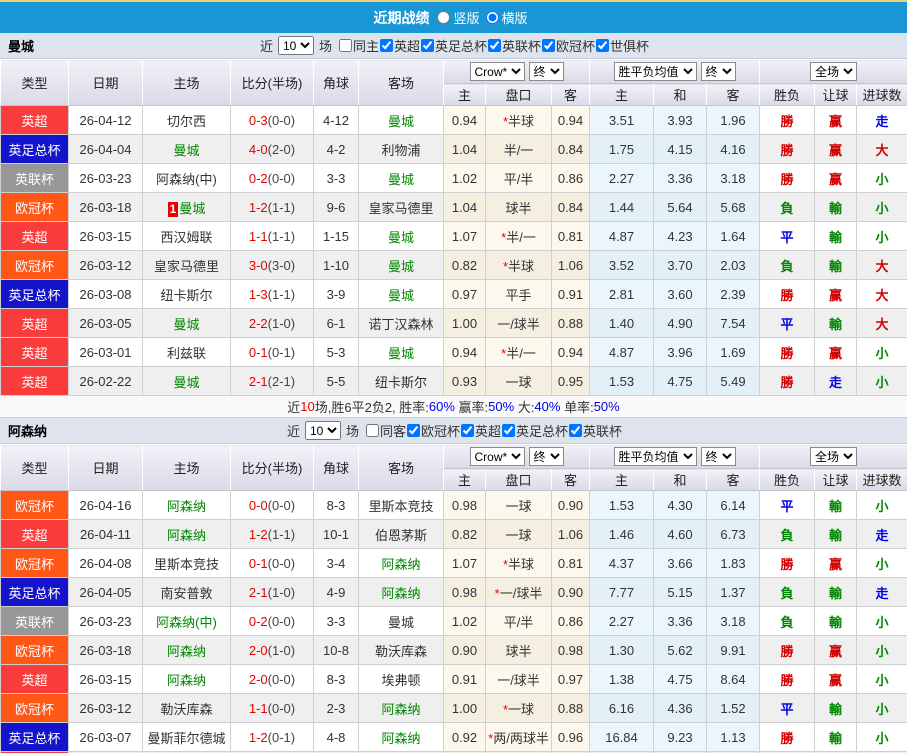 This screenshot has width=907, height=753. Describe the element at coordinates (105, 178) in the screenshot. I see `match-date: 26-03-23` at that location.